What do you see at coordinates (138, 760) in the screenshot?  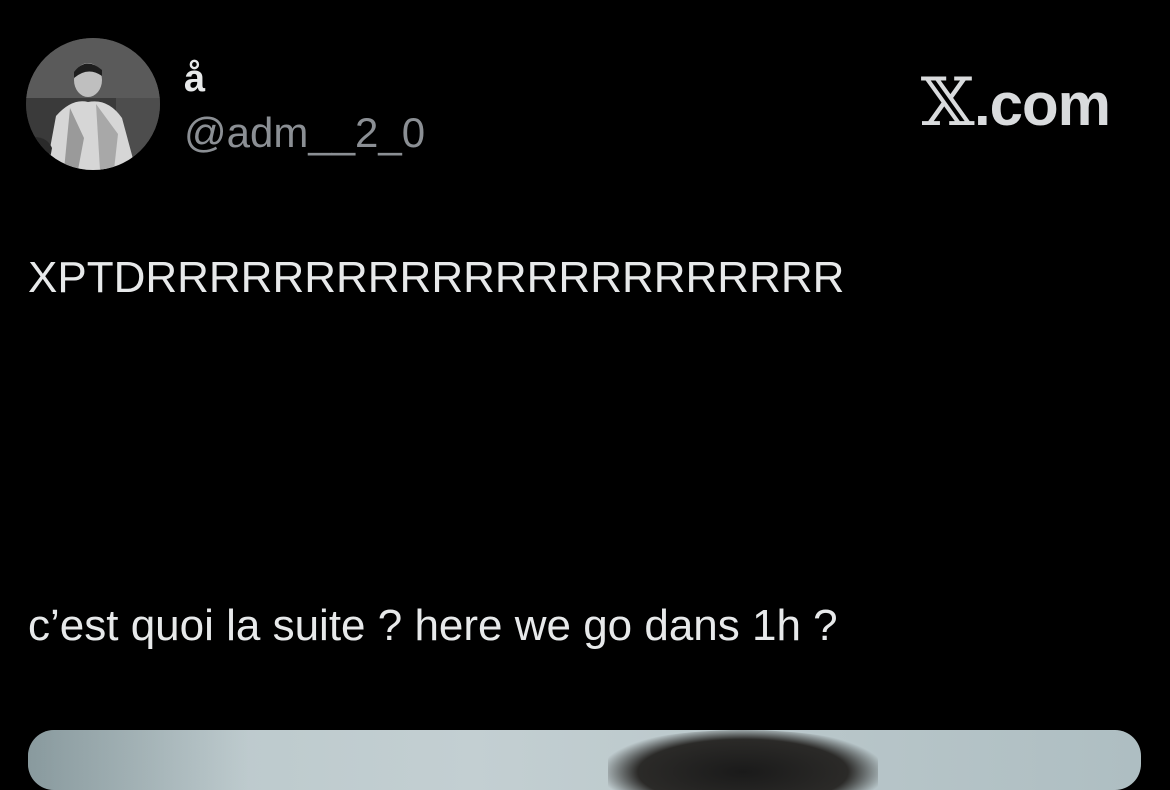 I see `media-shade` at bounding box center [138, 760].